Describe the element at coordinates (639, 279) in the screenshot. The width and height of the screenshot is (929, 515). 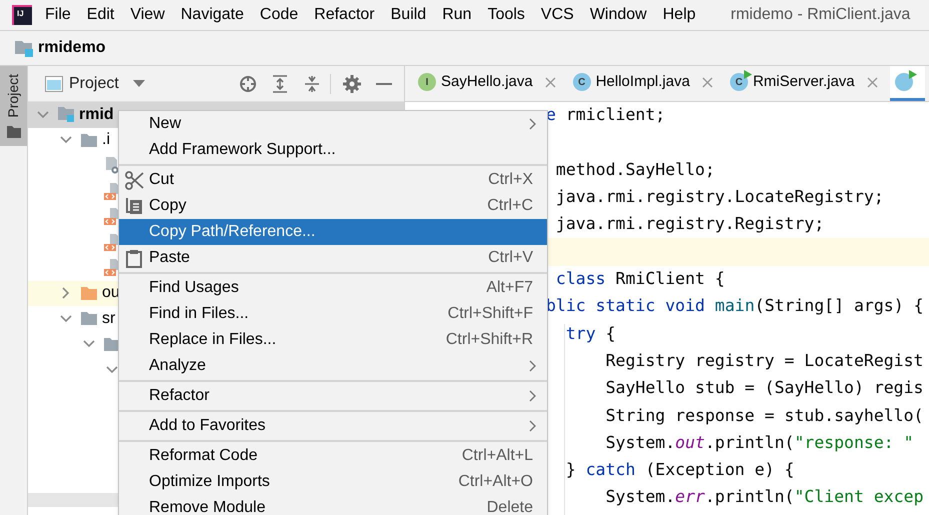
I see `code-line: class RmiClient {` at that location.